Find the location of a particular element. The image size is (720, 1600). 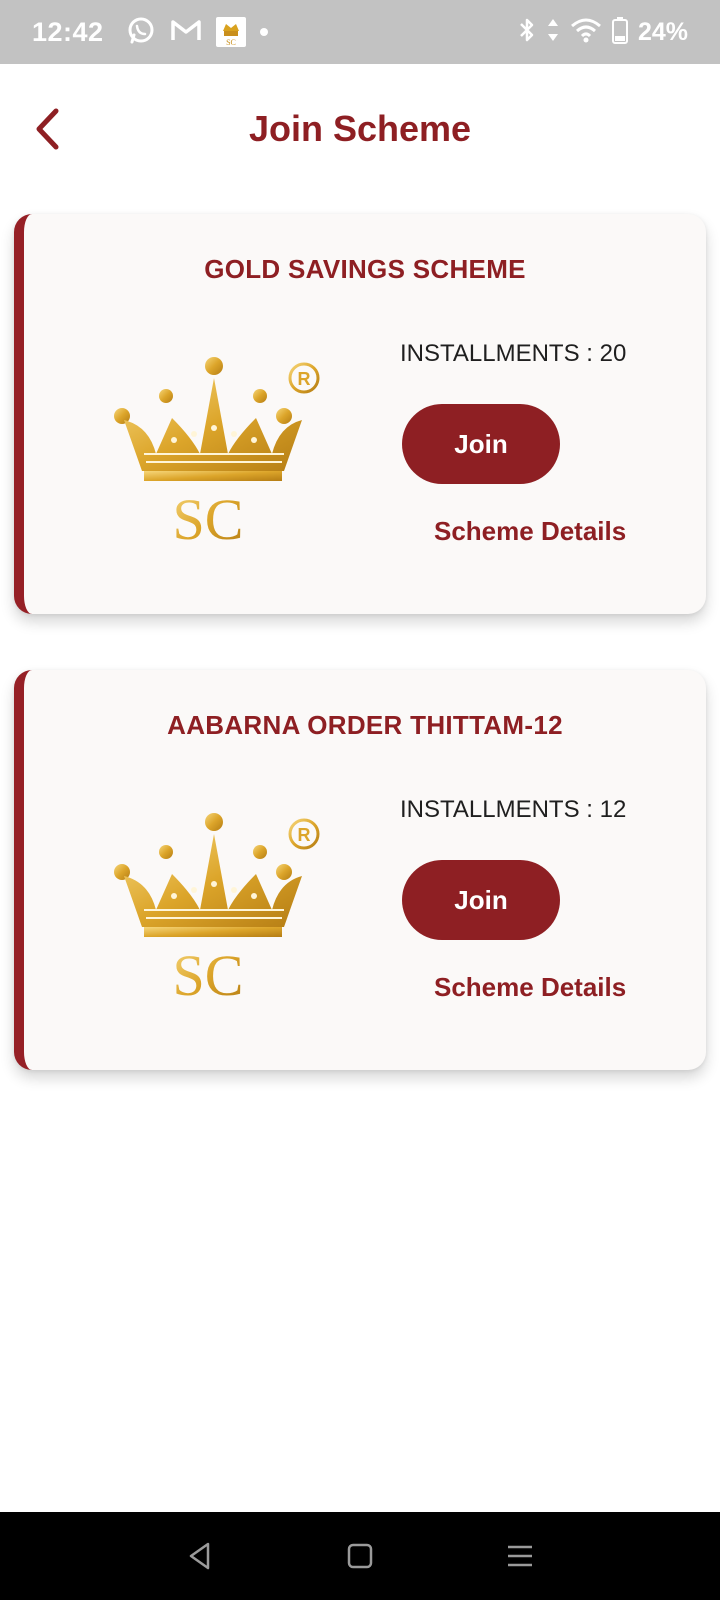

page-title: Join Scheme is located at coordinates (360, 128).